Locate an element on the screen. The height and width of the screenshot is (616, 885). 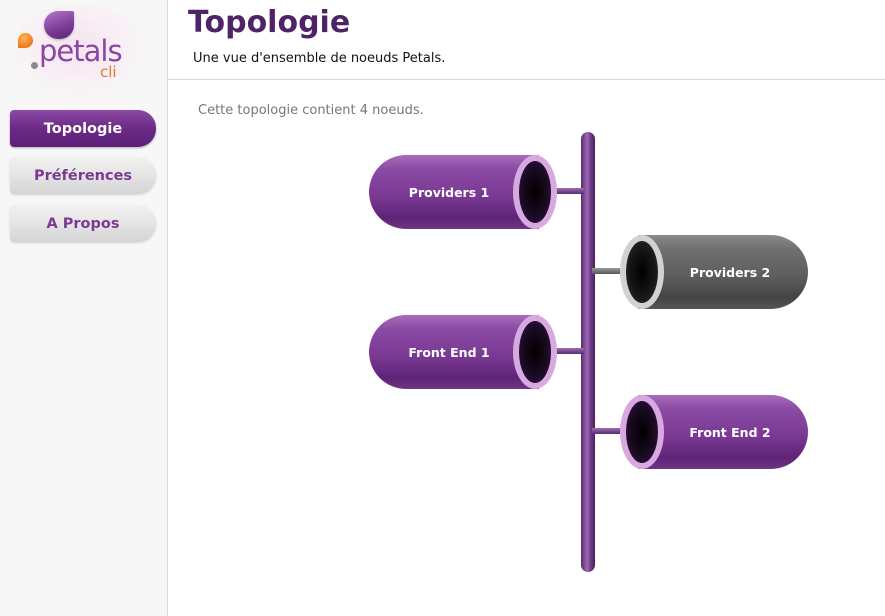
node-front-end-1: Front End 1 is located at coordinates (463, 352).